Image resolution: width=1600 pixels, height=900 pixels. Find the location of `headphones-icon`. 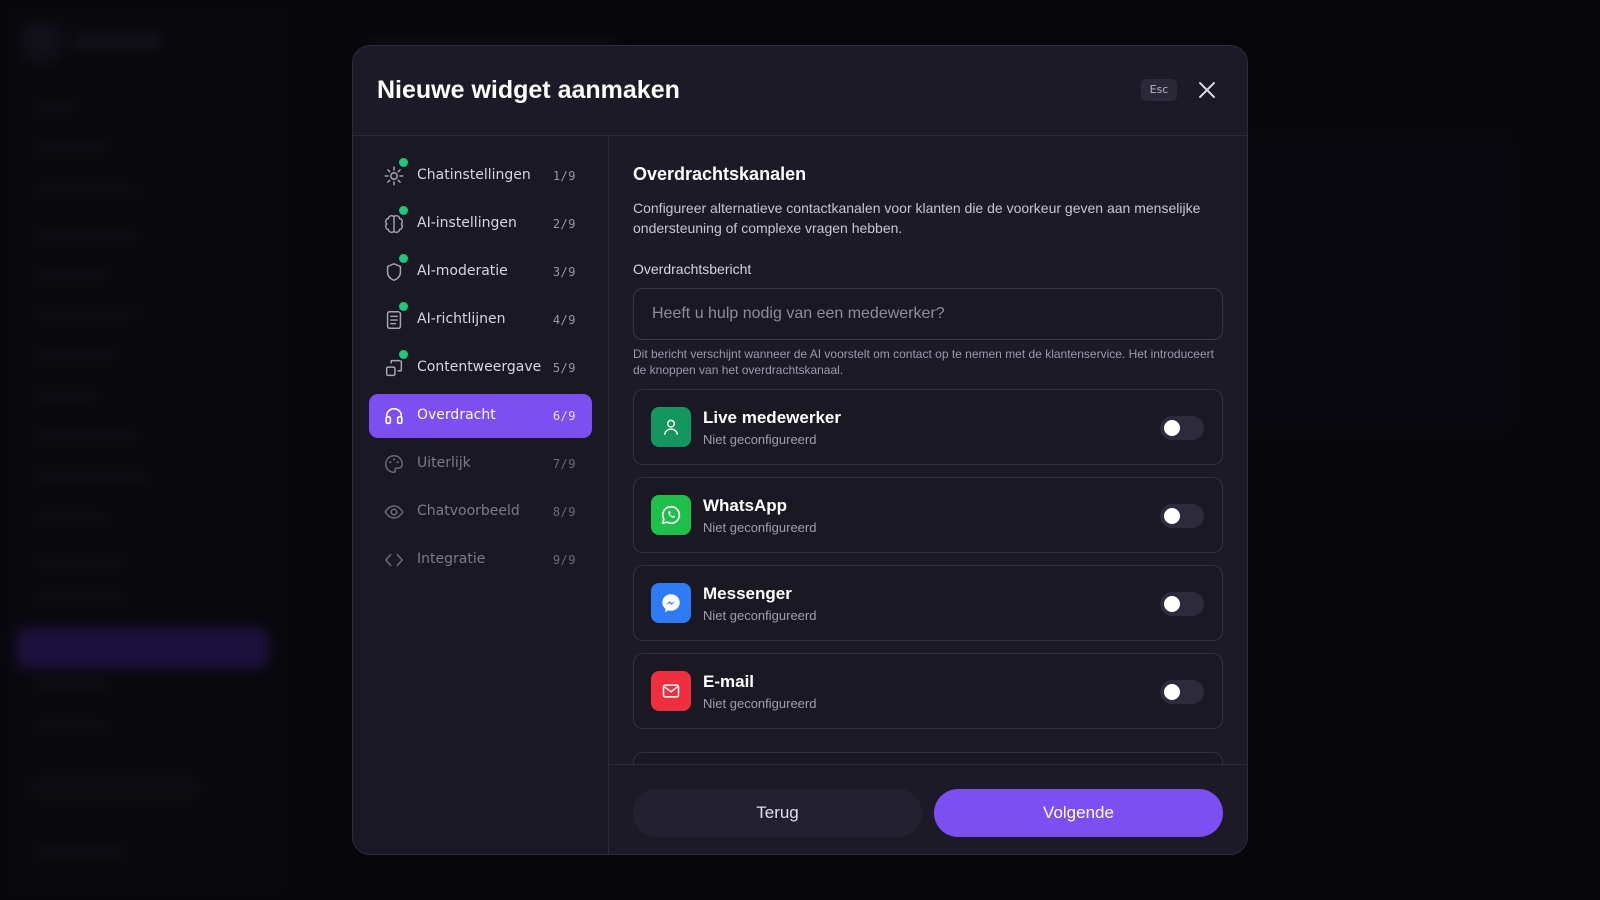

headphones-icon is located at coordinates (394, 416).